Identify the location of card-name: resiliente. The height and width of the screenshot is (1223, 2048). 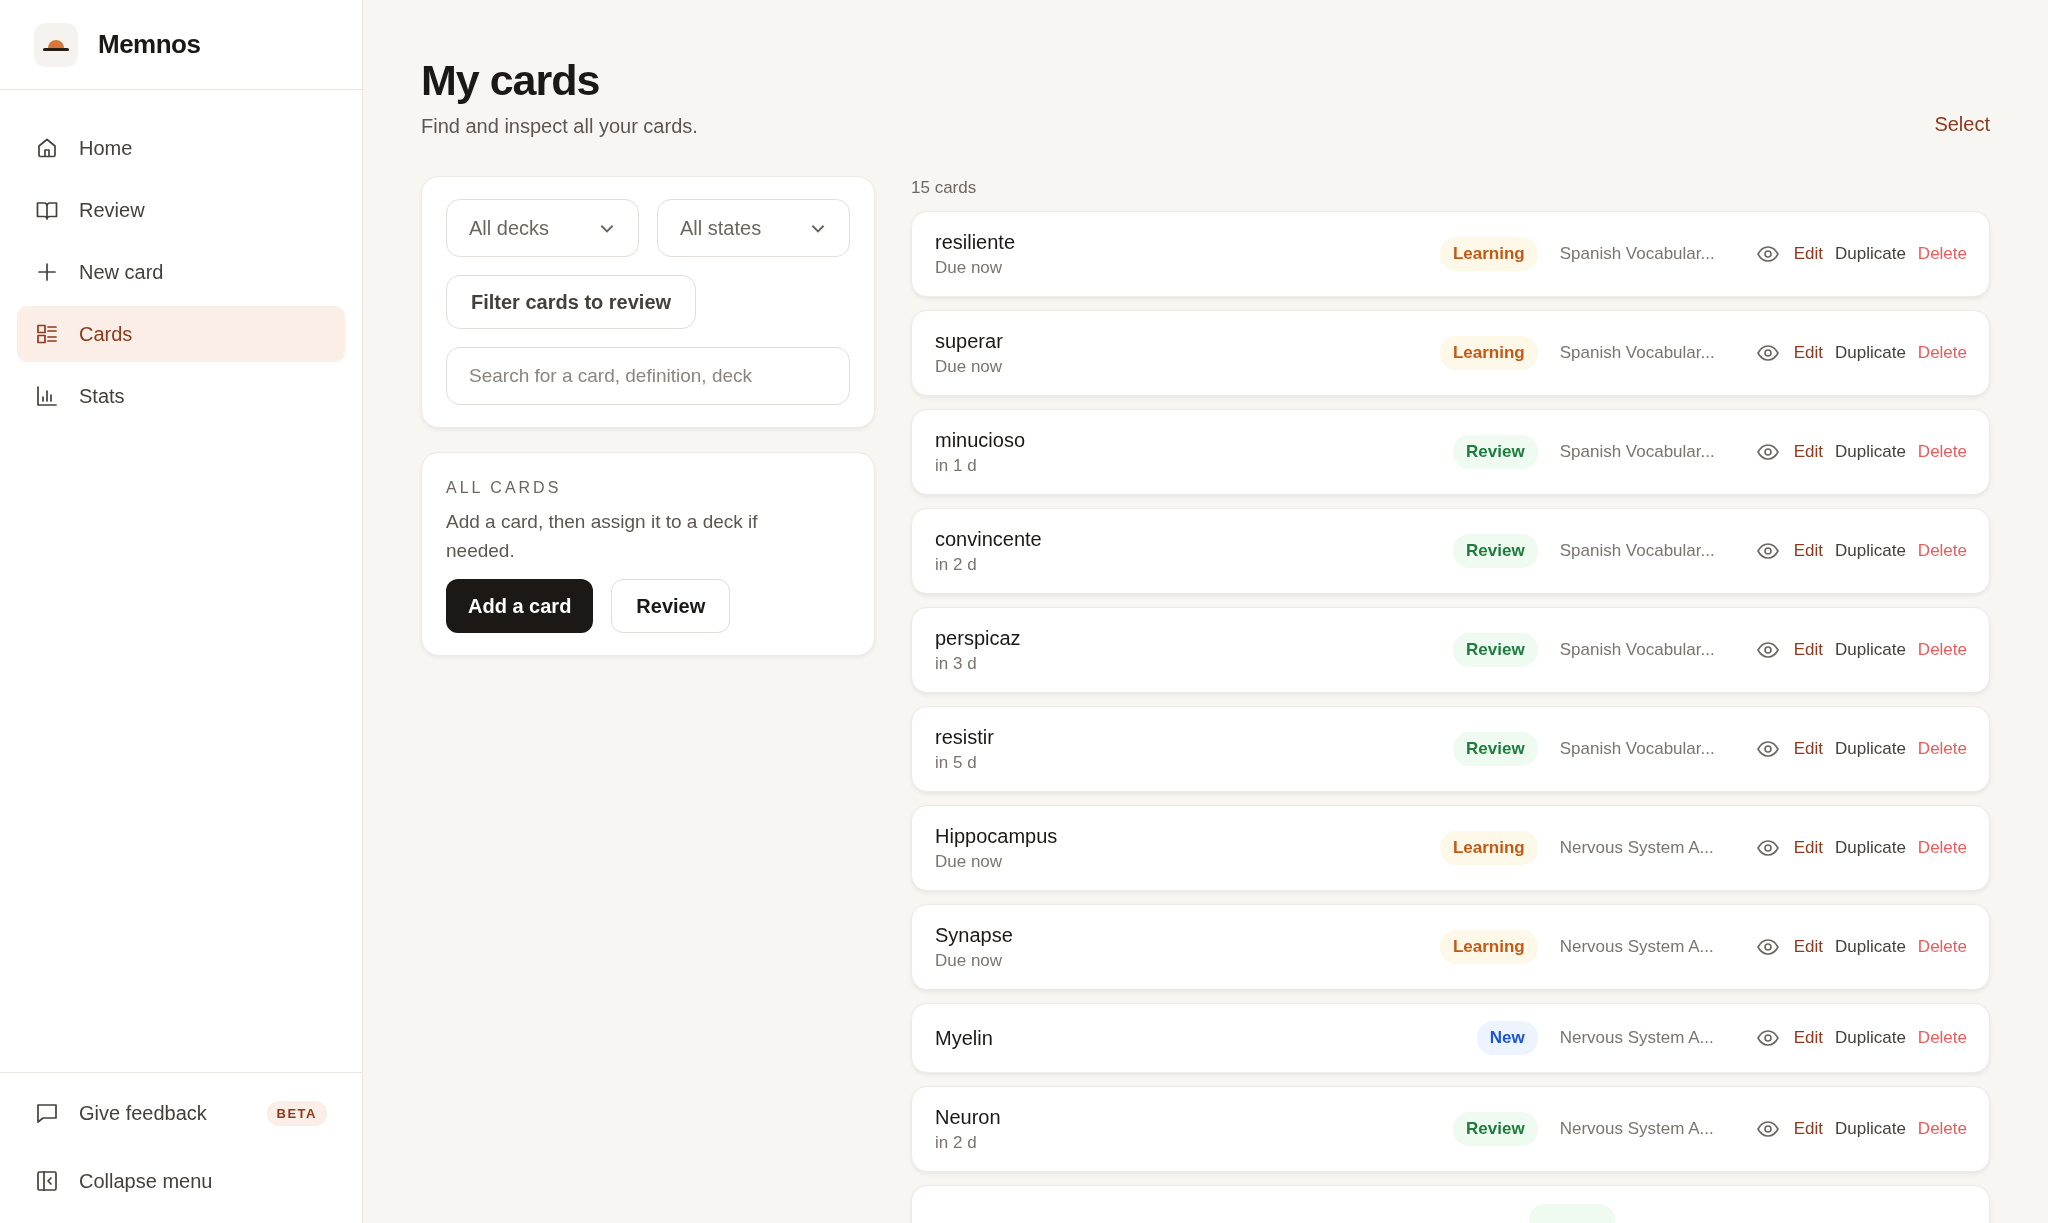
(976, 242).